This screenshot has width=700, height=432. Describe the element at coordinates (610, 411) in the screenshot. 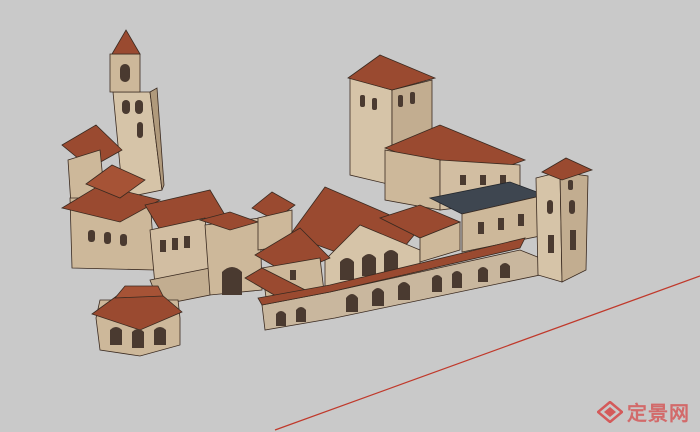

I see `diamond-logo-icon` at that location.